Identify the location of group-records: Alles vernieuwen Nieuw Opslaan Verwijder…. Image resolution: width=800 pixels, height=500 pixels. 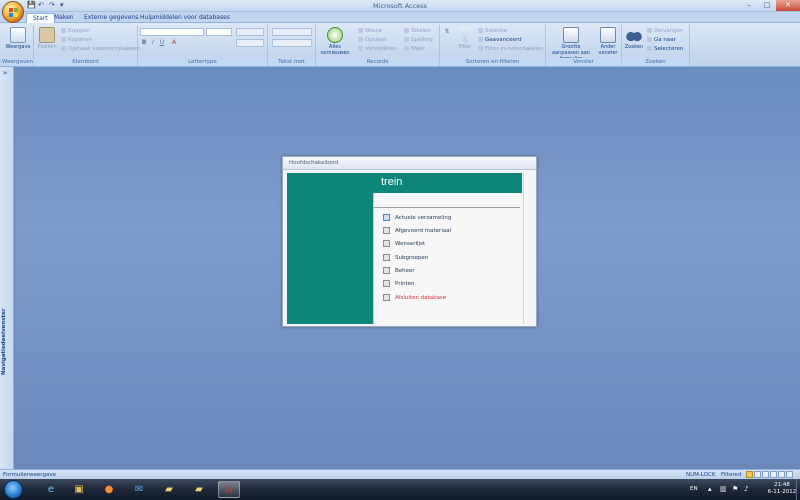
(378, 45).